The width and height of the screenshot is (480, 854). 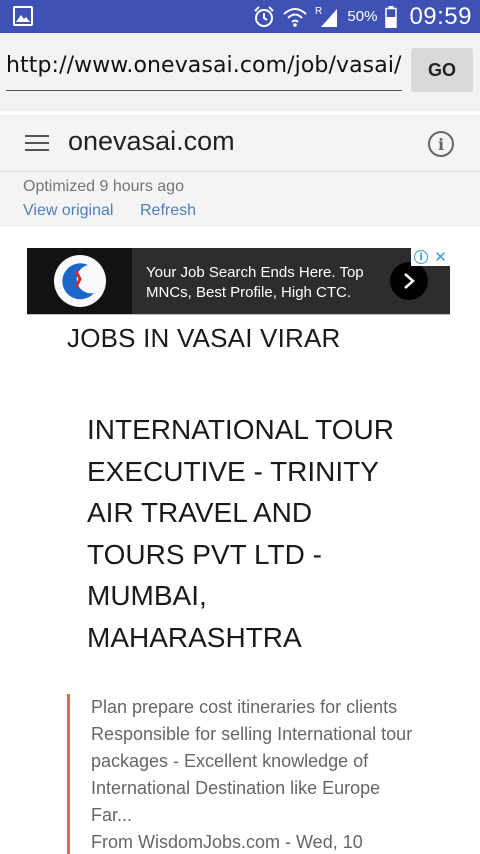 What do you see at coordinates (409, 281) in the screenshot?
I see `chevron-right-icon` at bounding box center [409, 281].